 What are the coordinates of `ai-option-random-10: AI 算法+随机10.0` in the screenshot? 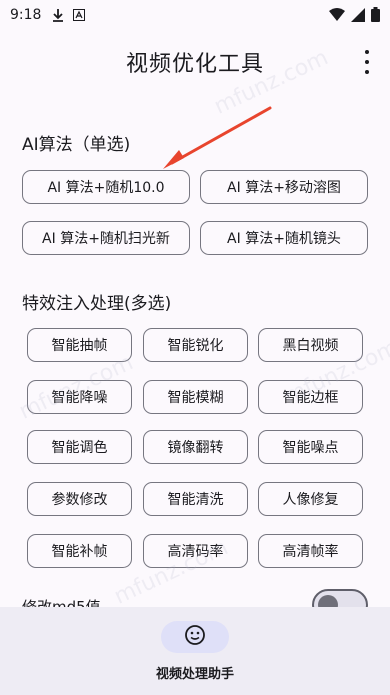 It's located at (106, 187).